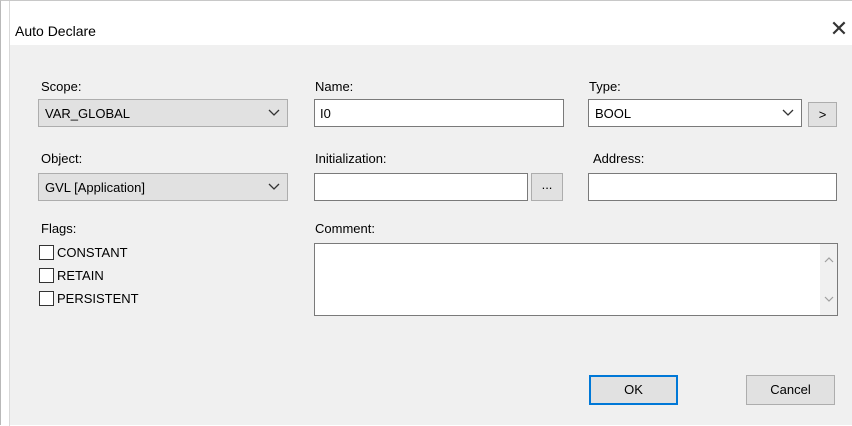 The width and height of the screenshot is (852, 426). Describe the element at coordinates (828, 279) in the screenshot. I see `comment-scrollbar` at that location.